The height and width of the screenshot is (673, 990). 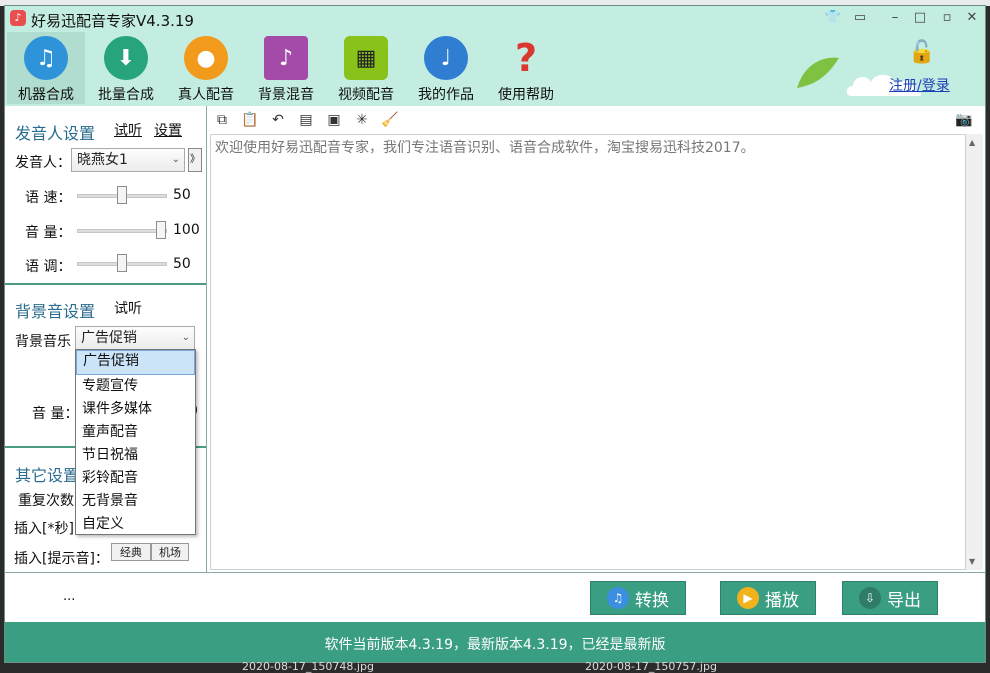 What do you see at coordinates (135, 386) in the screenshot?
I see `dropdown-option: 专题宣传` at bounding box center [135, 386].